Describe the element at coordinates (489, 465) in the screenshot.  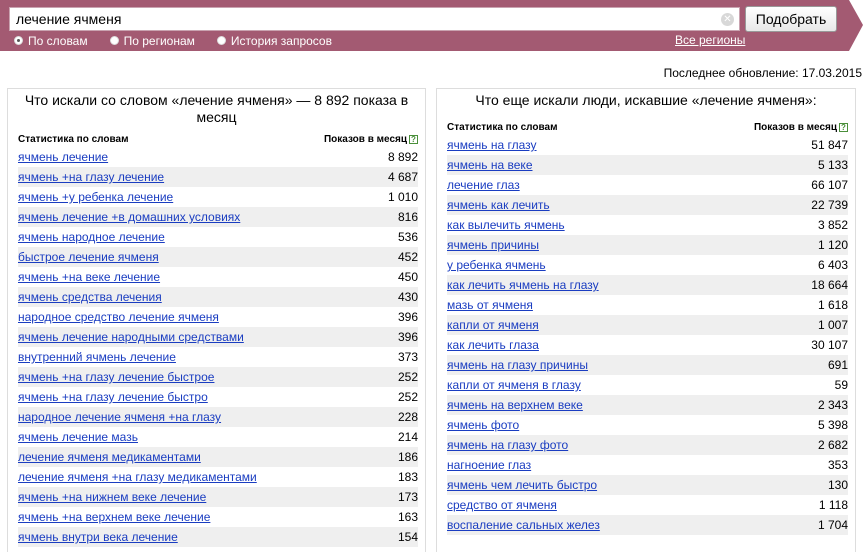
I see `phrase-link: нагноение глаз` at that location.